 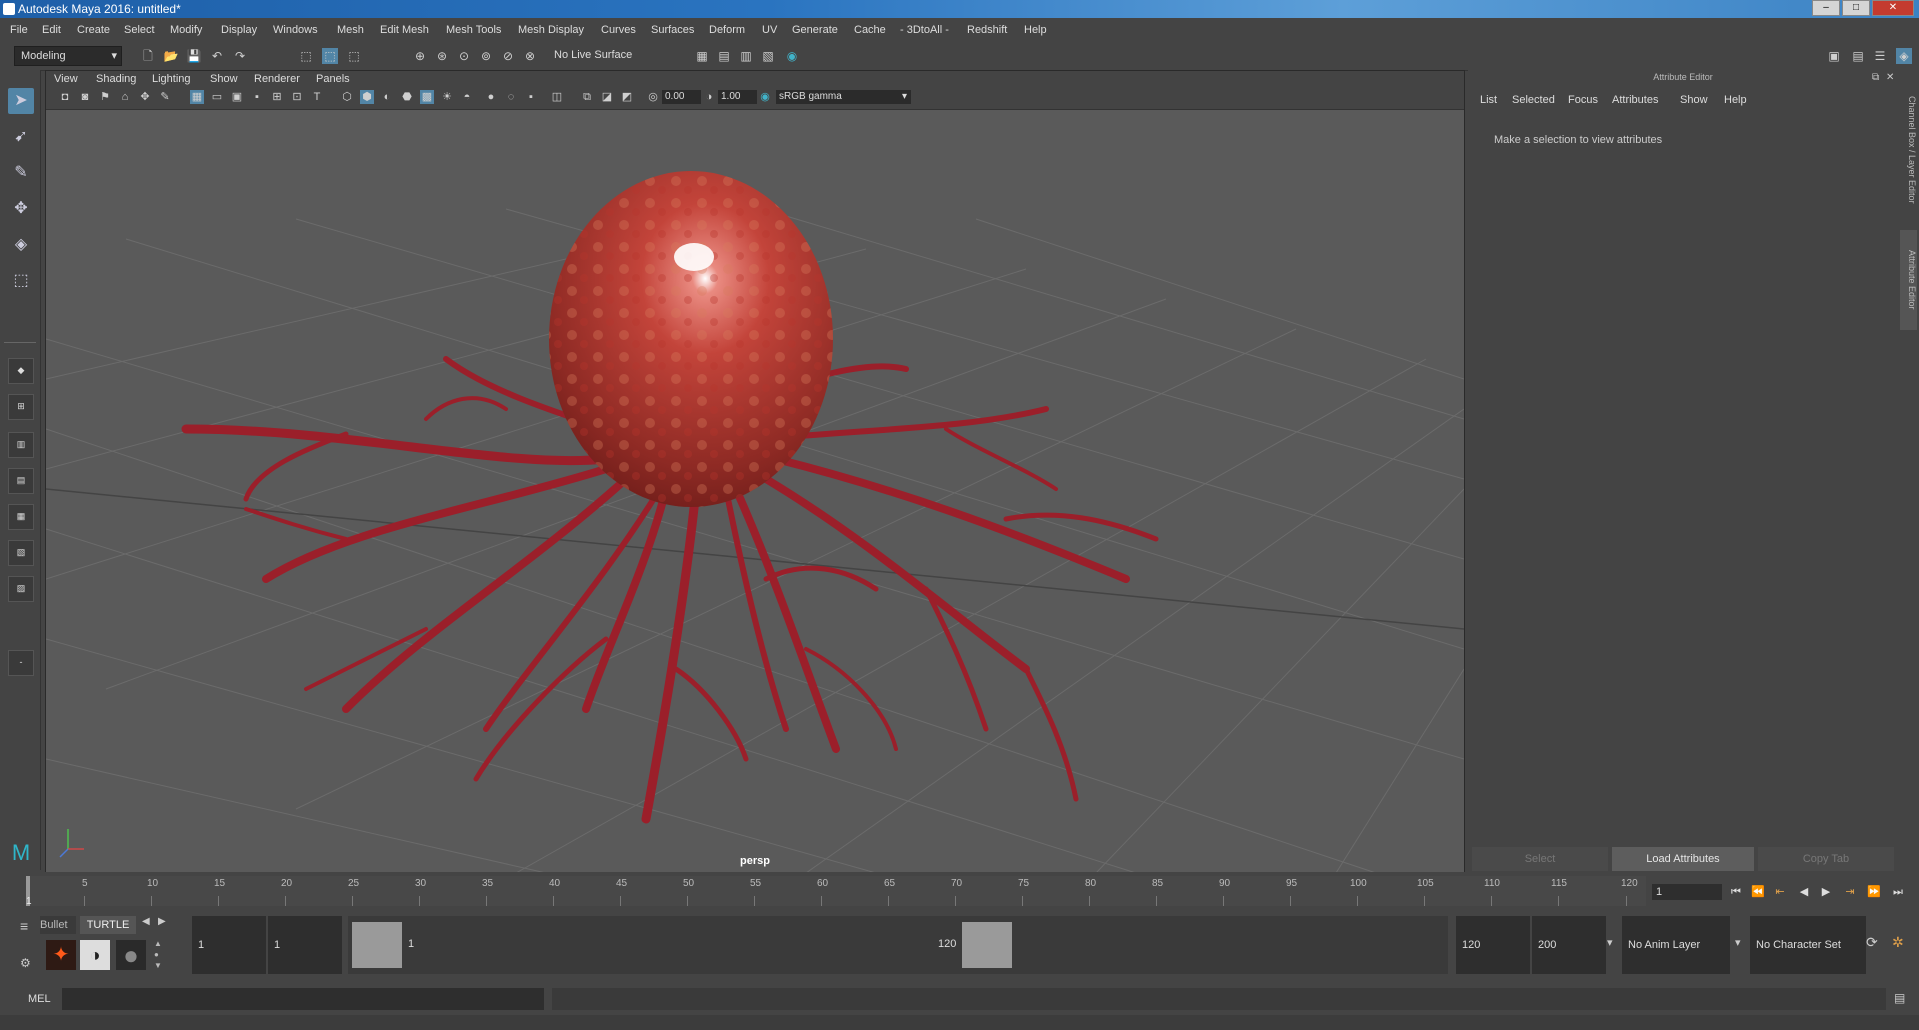 What do you see at coordinates (1610, 942) in the screenshot?
I see `chevron-down-icon: ▾` at bounding box center [1610, 942].